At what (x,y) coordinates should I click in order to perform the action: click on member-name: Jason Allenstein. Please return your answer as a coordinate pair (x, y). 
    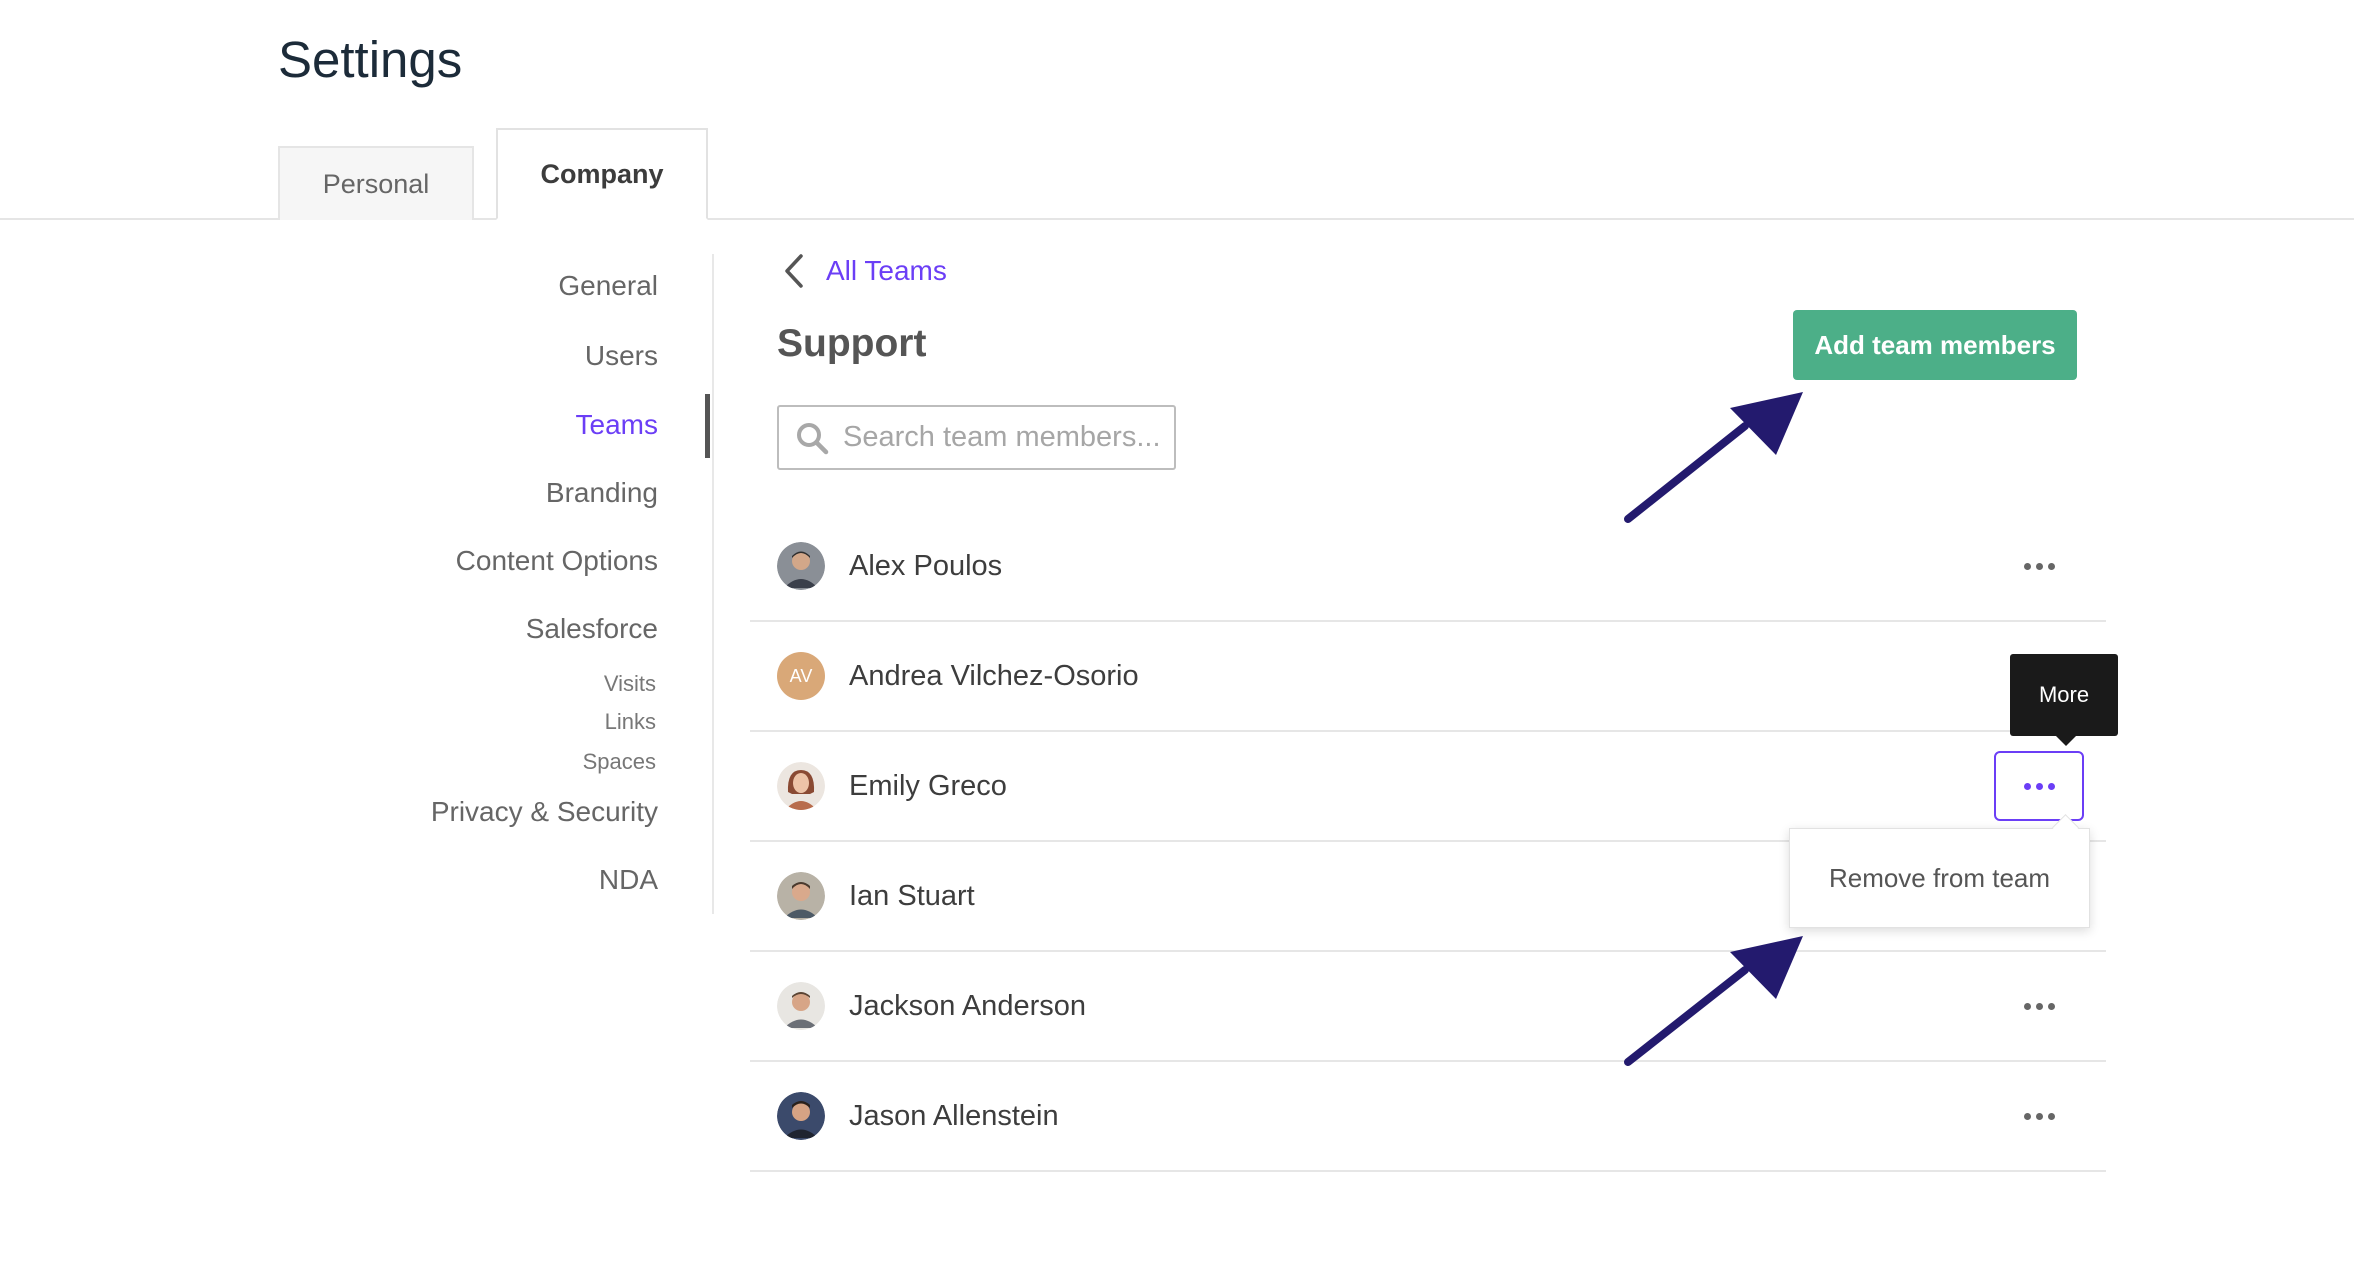
    Looking at the image, I should click on (954, 1115).